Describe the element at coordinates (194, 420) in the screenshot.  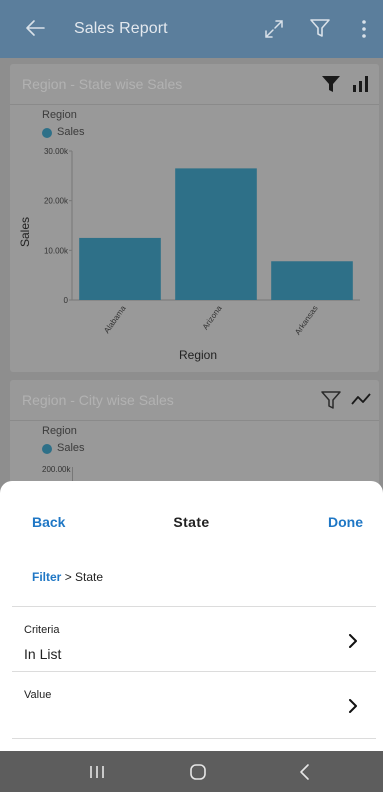
I see `divider` at that location.